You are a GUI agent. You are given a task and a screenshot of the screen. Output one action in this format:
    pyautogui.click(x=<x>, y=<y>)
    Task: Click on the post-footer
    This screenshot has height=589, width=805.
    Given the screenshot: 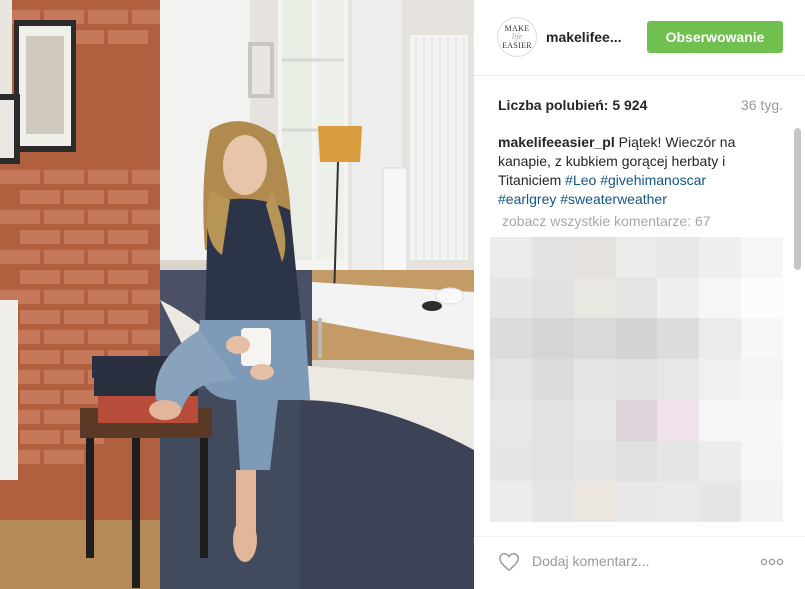 What is the action you would take?
    pyautogui.click(x=639, y=562)
    